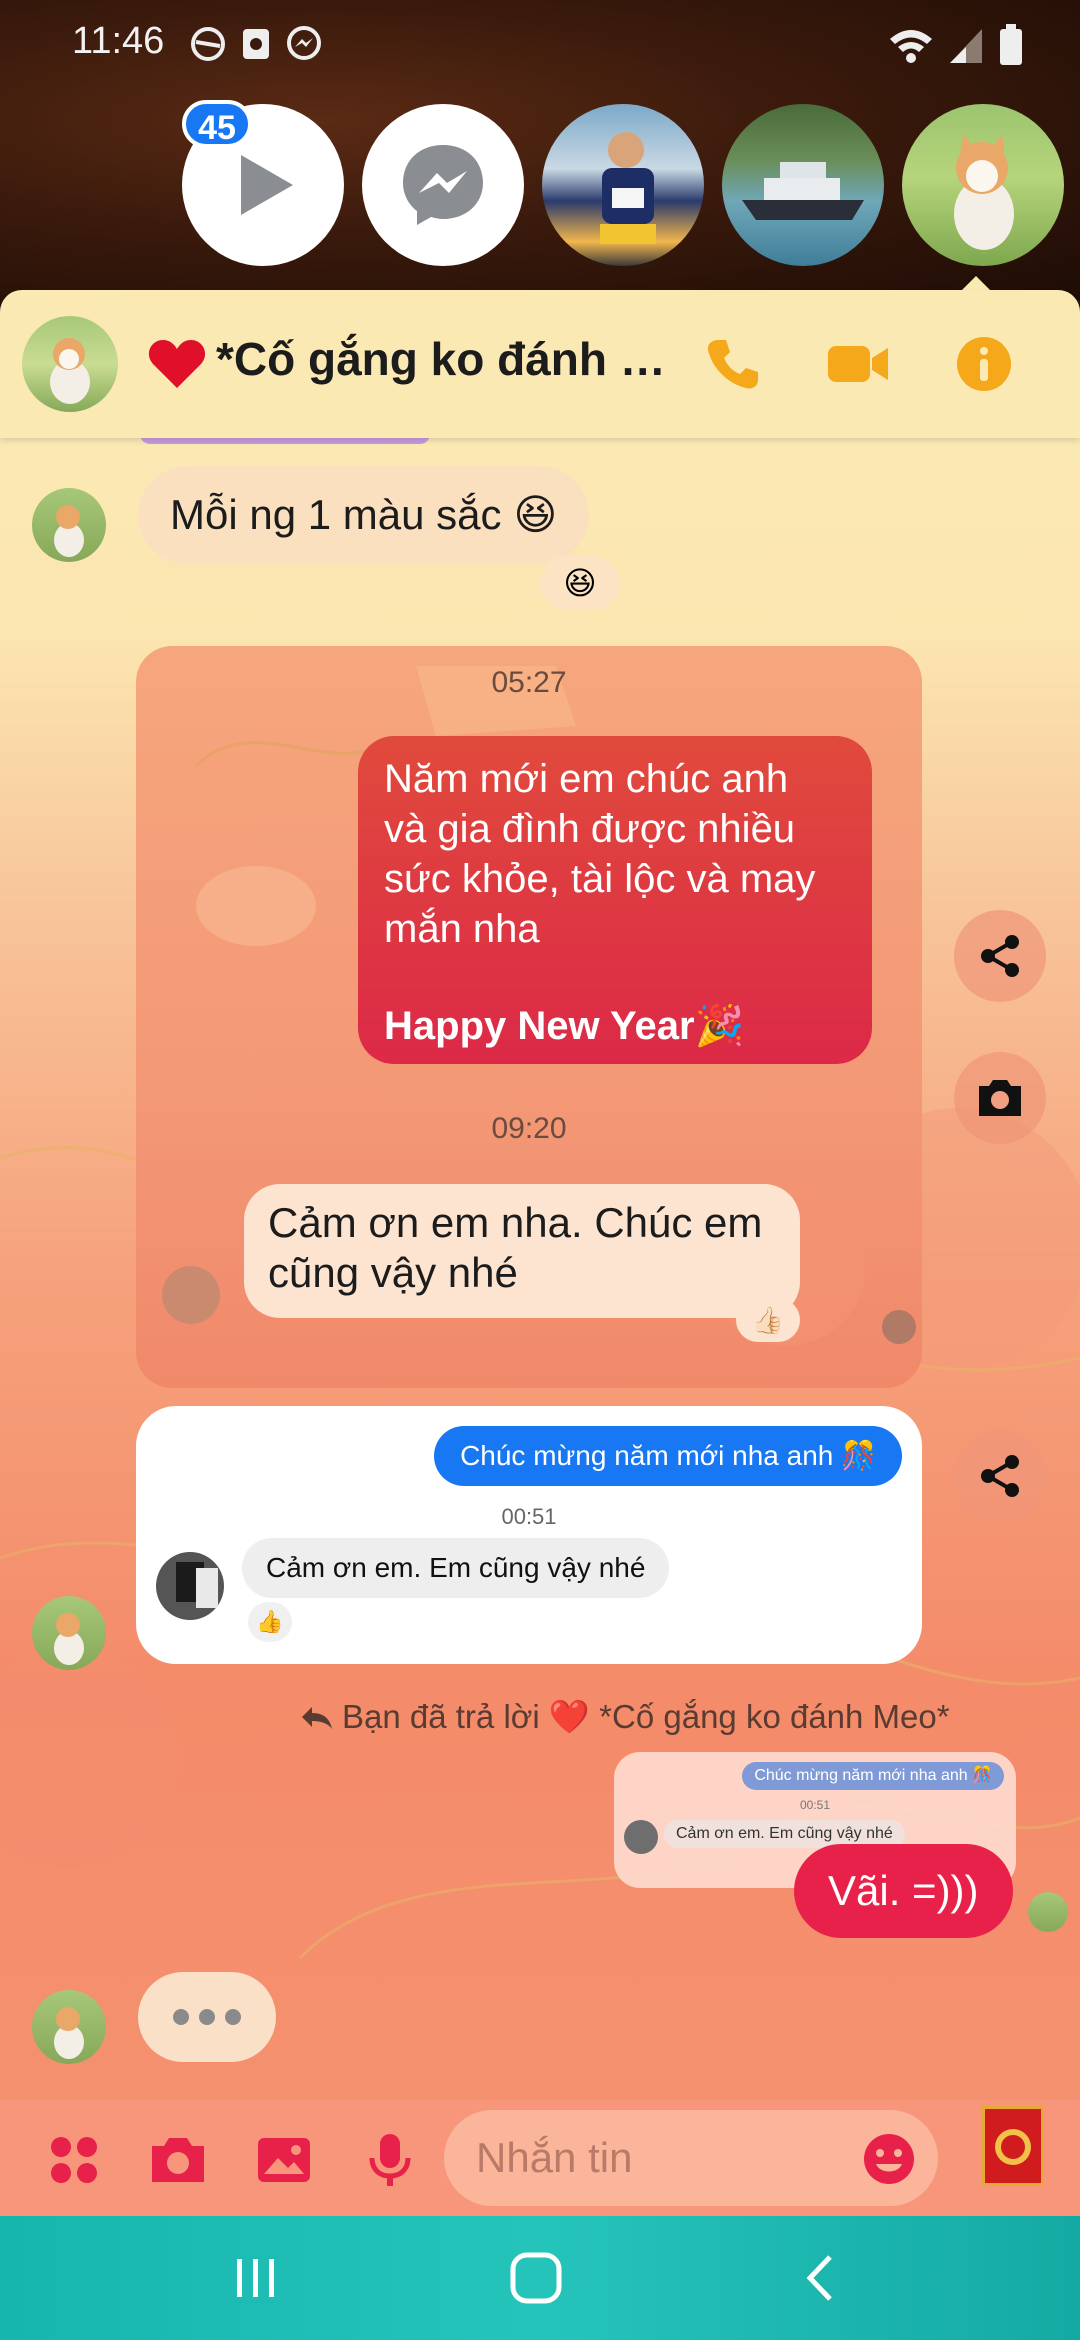 This screenshot has height=2340, width=1080. I want to click on back-icon, so click(819, 2278).